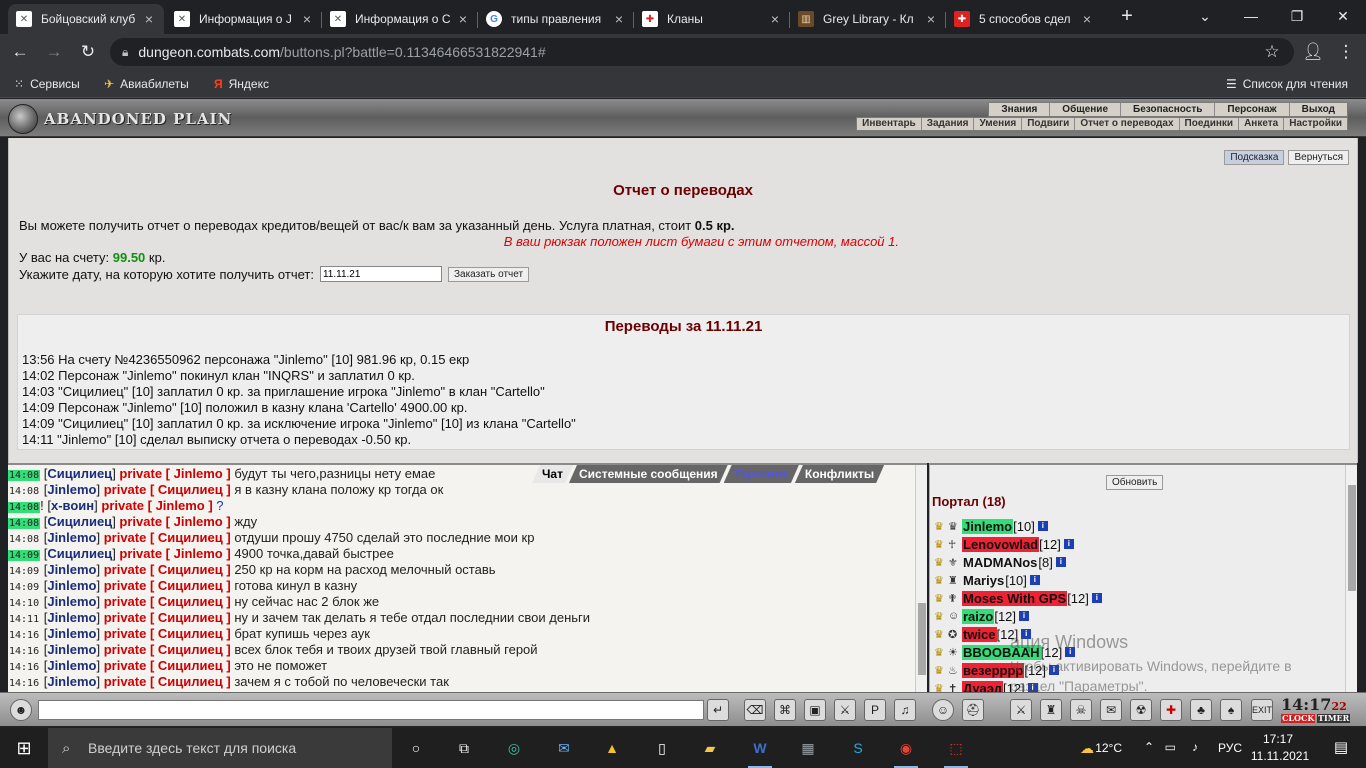 This screenshot has width=1366, height=768. Describe the element at coordinates (1138, 598) in the screenshot. I see `player-row: ♛ ✟ Moses With GPS [12] i` at that location.